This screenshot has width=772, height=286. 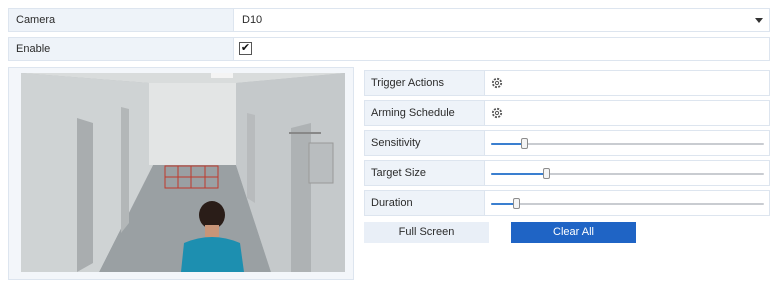 I want to click on clear-all-button: Clear All, so click(x=573, y=232).